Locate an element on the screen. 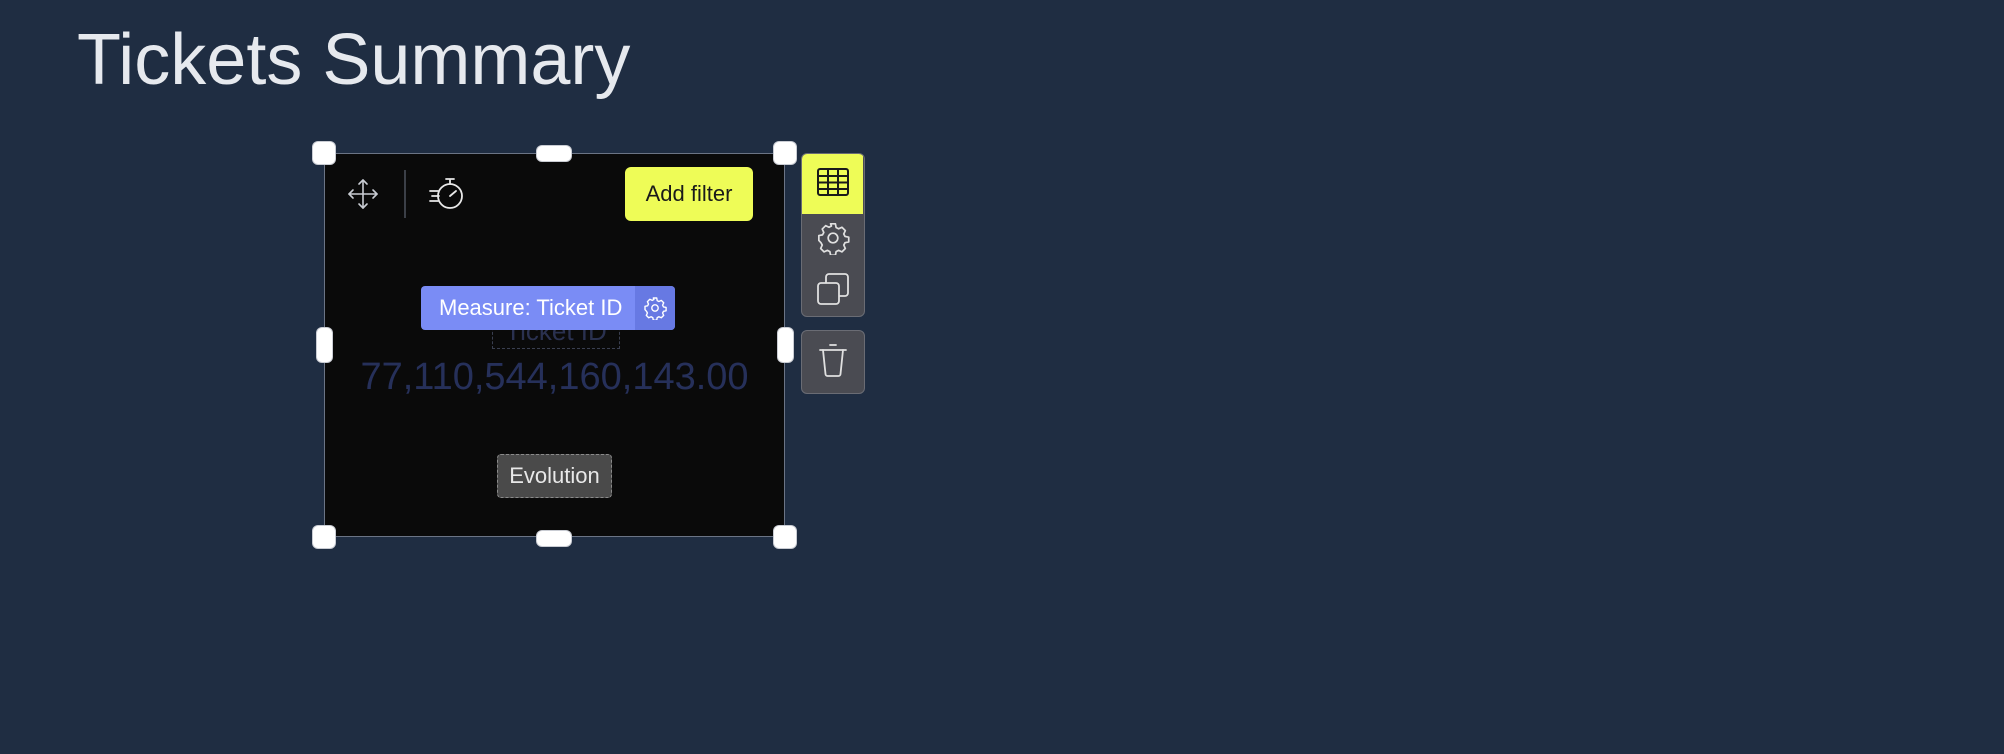  measure-label: Measure: Ticket ID is located at coordinates (531, 307).